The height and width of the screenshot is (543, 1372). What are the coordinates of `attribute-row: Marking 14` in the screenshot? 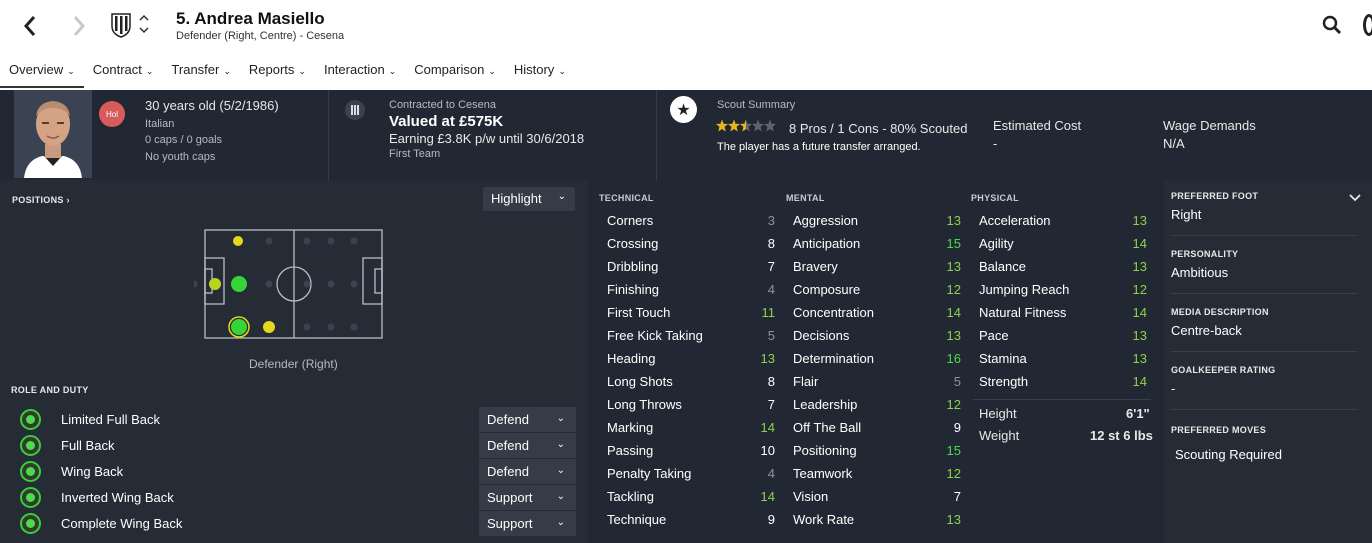 It's located at (691, 431).